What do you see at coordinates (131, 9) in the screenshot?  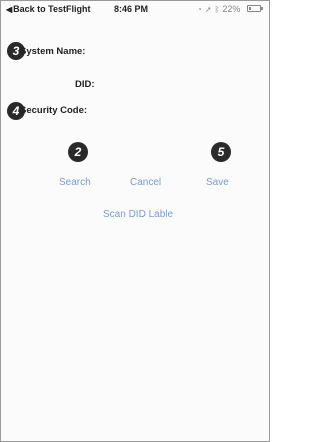 I see `status-time: 8:46 PM` at bounding box center [131, 9].